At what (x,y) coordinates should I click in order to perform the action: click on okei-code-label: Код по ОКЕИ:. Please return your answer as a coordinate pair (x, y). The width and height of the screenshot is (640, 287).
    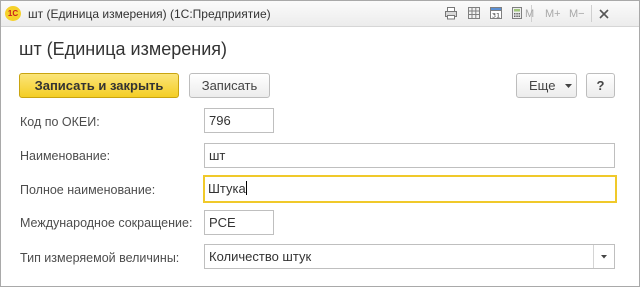
    Looking at the image, I should click on (60, 122).